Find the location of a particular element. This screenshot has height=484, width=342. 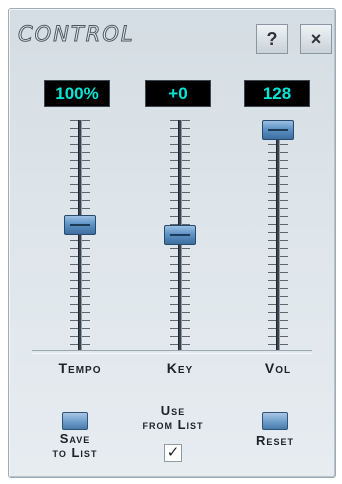

tempo-display: 100% is located at coordinates (77, 93).